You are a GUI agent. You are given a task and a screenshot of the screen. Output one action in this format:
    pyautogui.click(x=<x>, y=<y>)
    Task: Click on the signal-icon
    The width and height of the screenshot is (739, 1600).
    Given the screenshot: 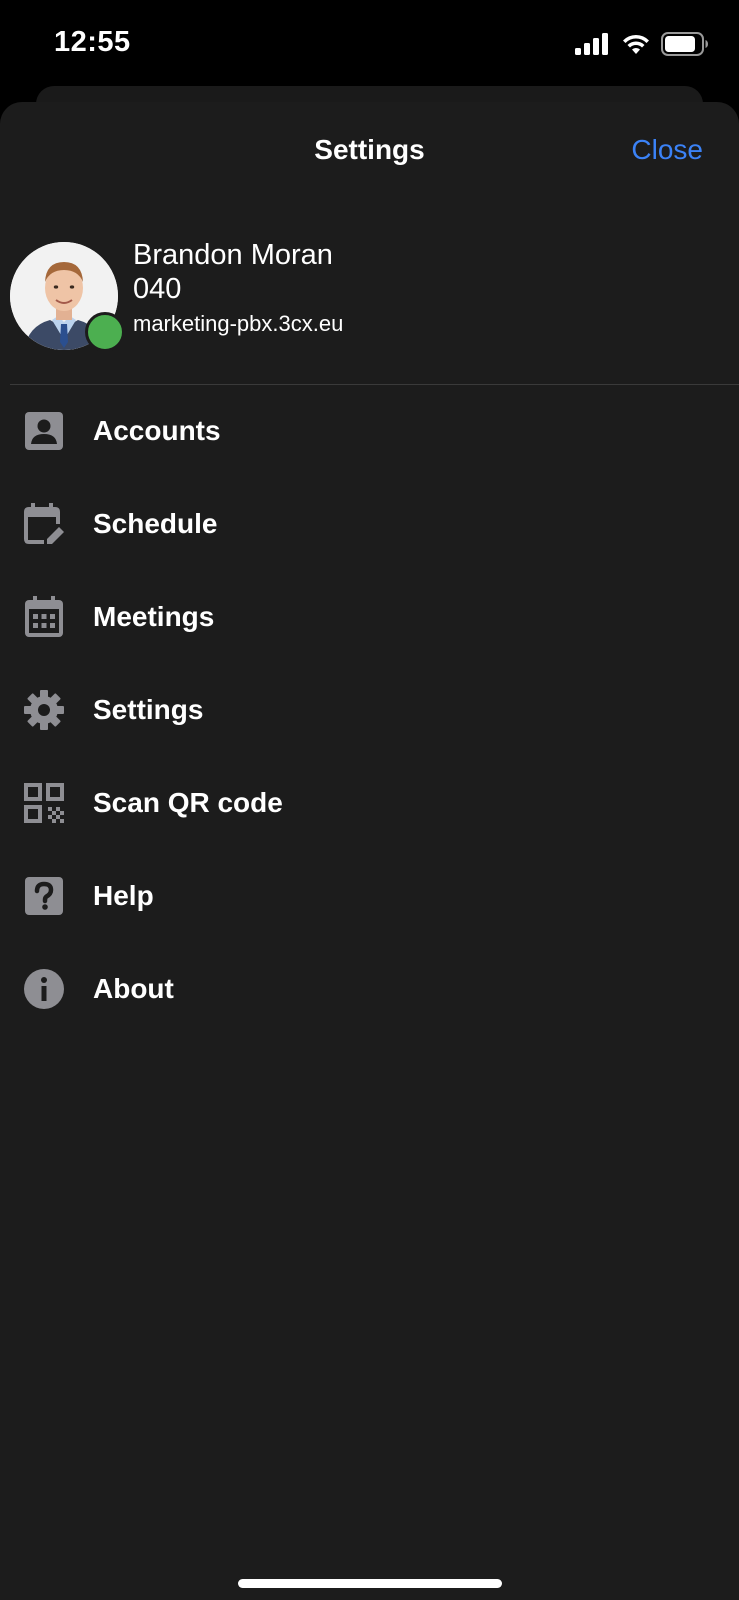 What is the action you would take?
    pyautogui.click(x=591, y=44)
    